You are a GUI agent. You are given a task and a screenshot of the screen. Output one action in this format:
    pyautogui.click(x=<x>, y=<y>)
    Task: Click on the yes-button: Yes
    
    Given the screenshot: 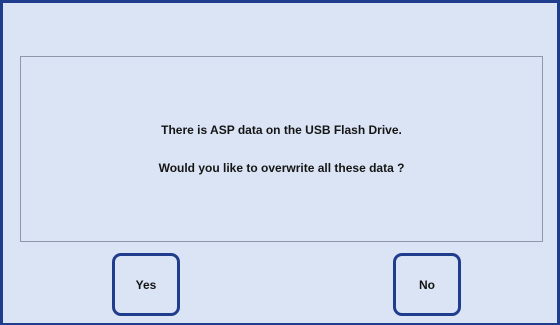 What is the action you would take?
    pyautogui.click(x=146, y=284)
    